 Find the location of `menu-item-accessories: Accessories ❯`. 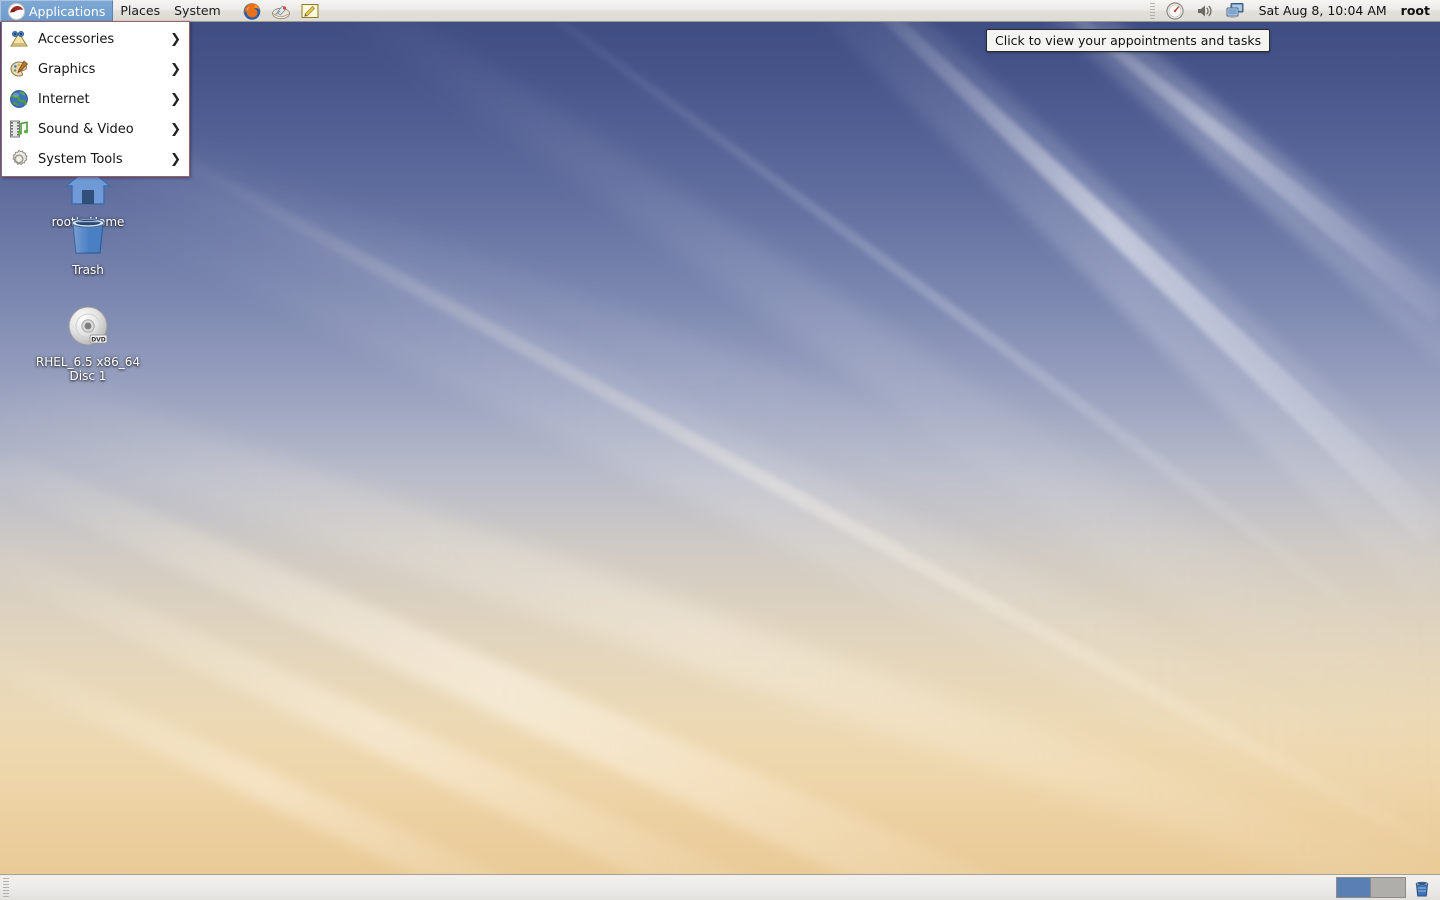

menu-item-accessories: Accessories ❯ is located at coordinates (95, 39).